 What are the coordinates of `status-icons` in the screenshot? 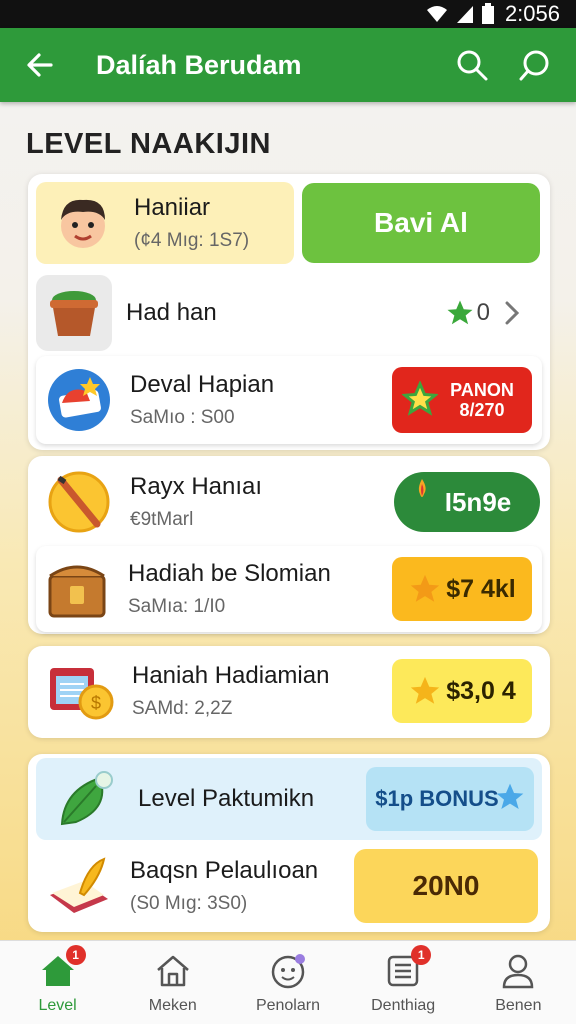 It's located at (460, 14).